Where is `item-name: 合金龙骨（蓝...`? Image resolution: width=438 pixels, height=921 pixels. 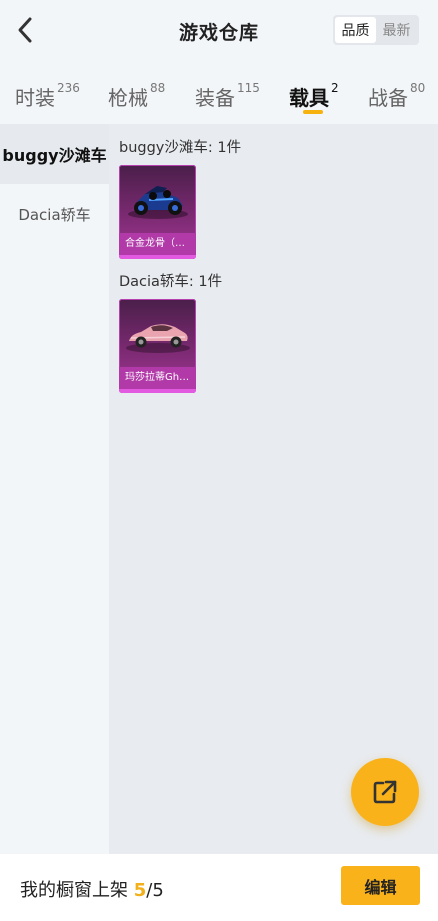
item-name: 合金龙骨（蓝... is located at coordinates (157, 244).